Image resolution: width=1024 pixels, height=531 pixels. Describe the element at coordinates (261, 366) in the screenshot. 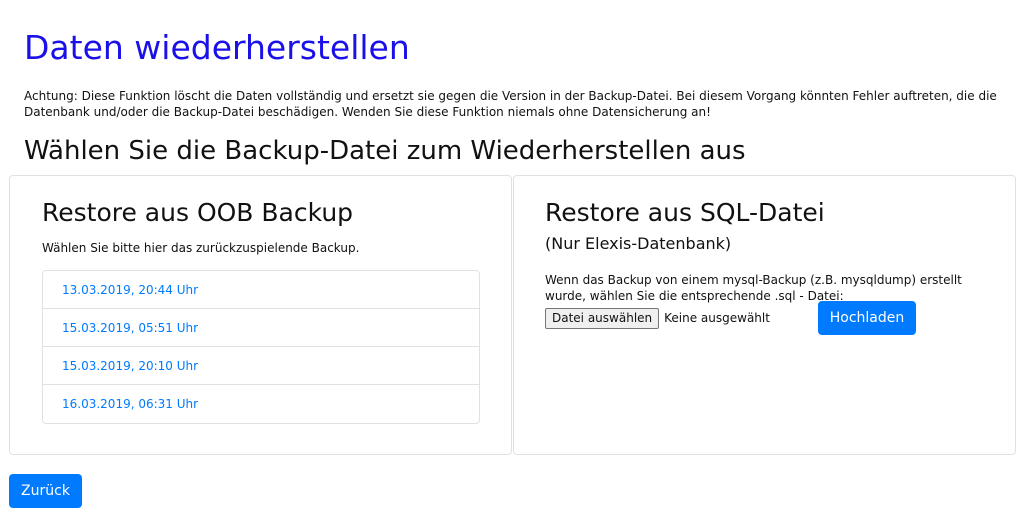

I see `backup-list-item: 15.03.2019, 20:10 Uhr` at that location.